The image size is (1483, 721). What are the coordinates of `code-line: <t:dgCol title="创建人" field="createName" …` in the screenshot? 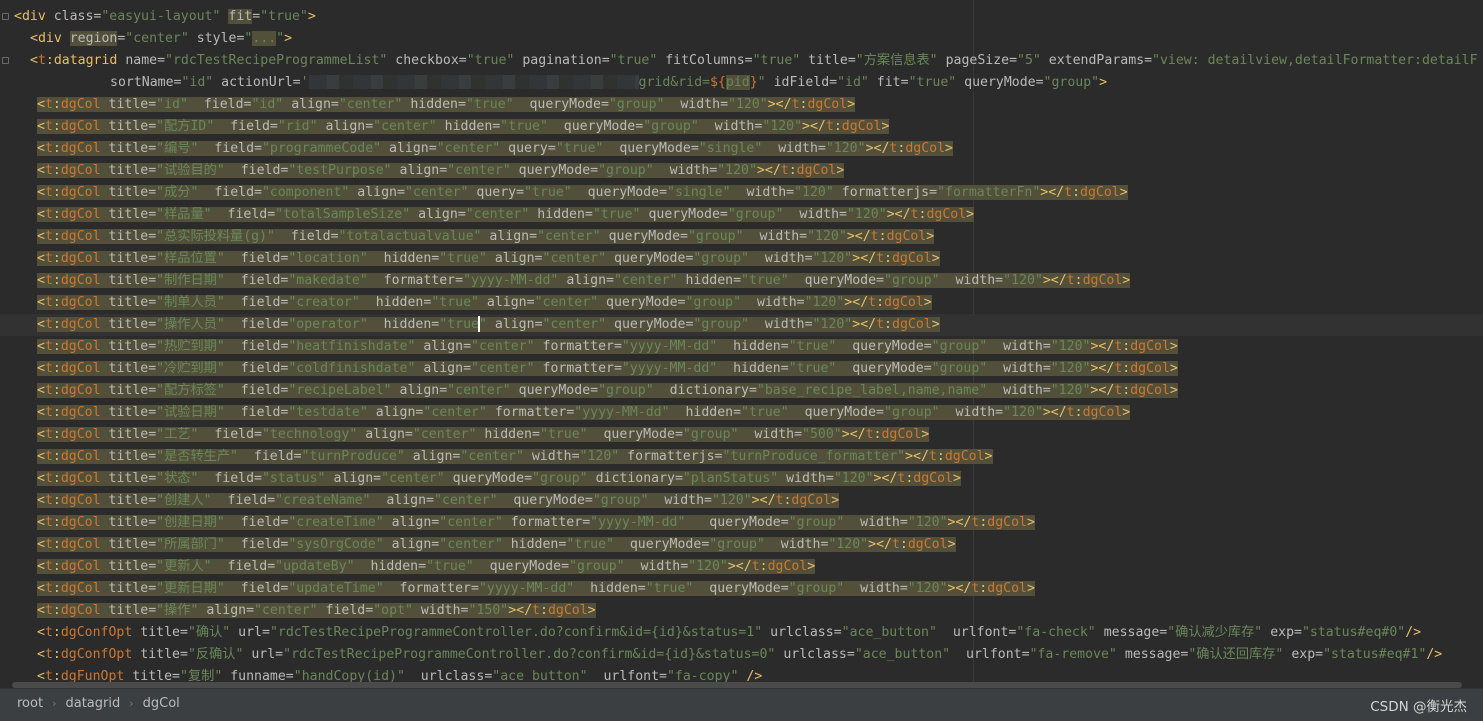 It's located at (741, 501).